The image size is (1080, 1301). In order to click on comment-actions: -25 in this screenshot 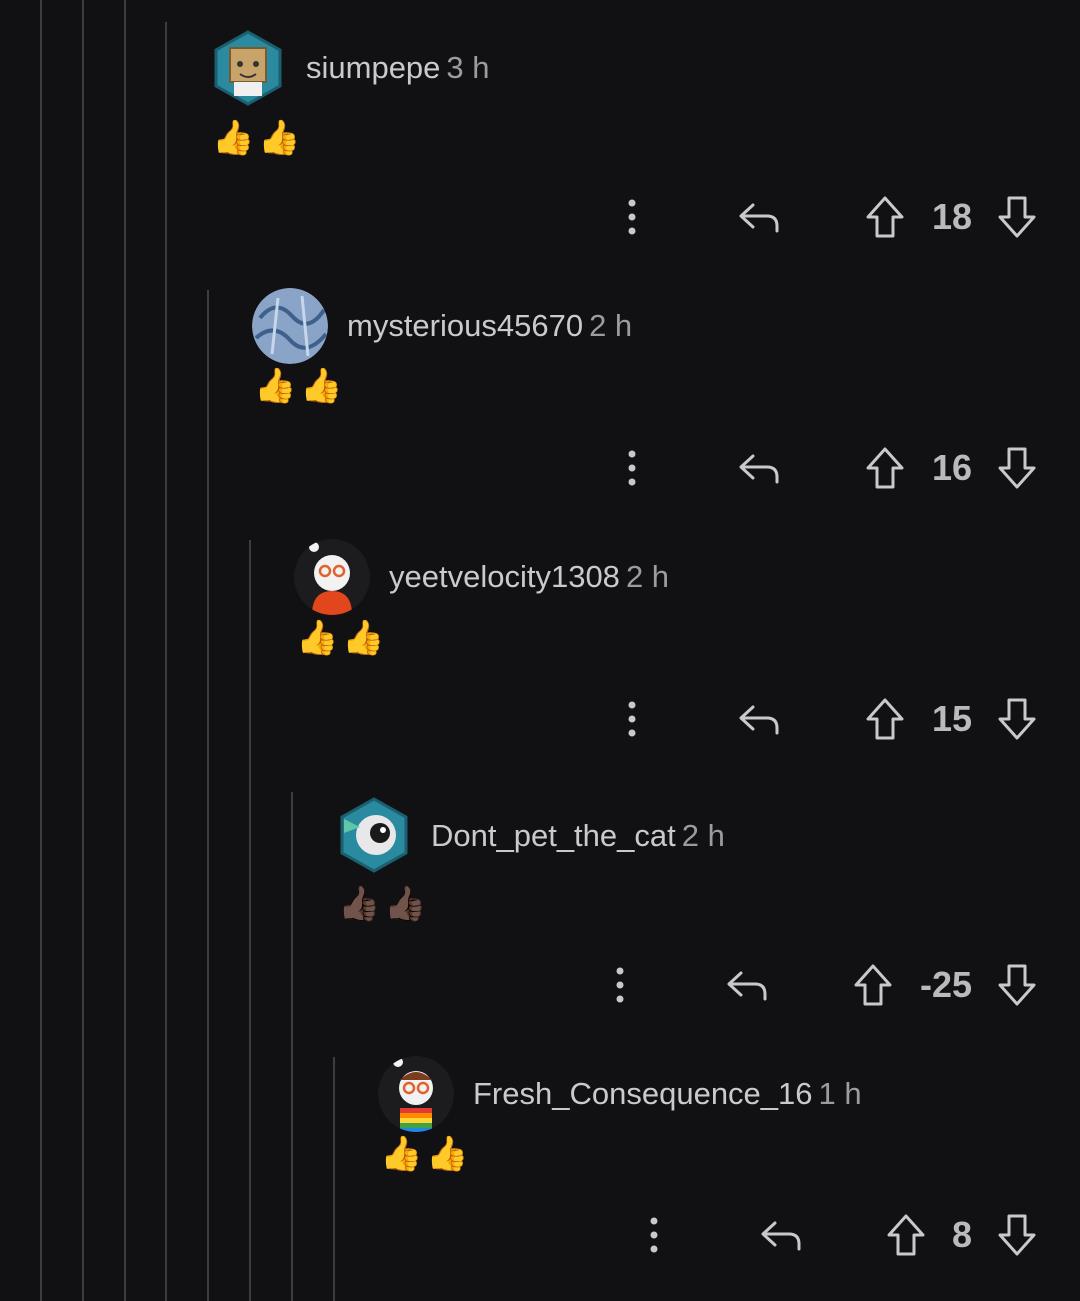, I will do `click(540, 985)`.